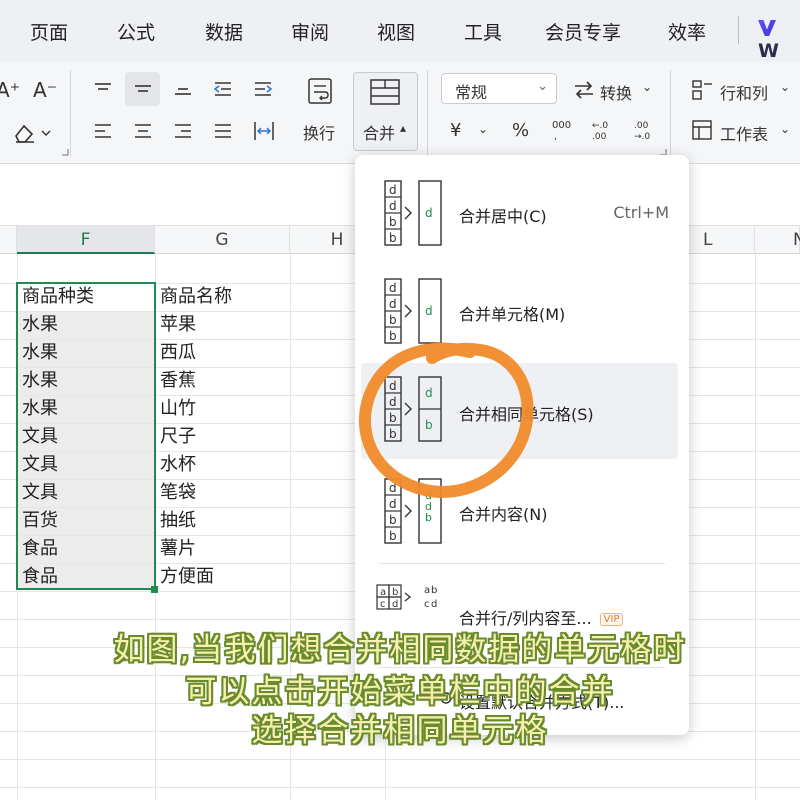 The width and height of the screenshot is (800, 800). Describe the element at coordinates (522, 213) in the screenshot. I see `merge-center-option: ddbb d 合并居中(C) Ctrl+M` at that location.